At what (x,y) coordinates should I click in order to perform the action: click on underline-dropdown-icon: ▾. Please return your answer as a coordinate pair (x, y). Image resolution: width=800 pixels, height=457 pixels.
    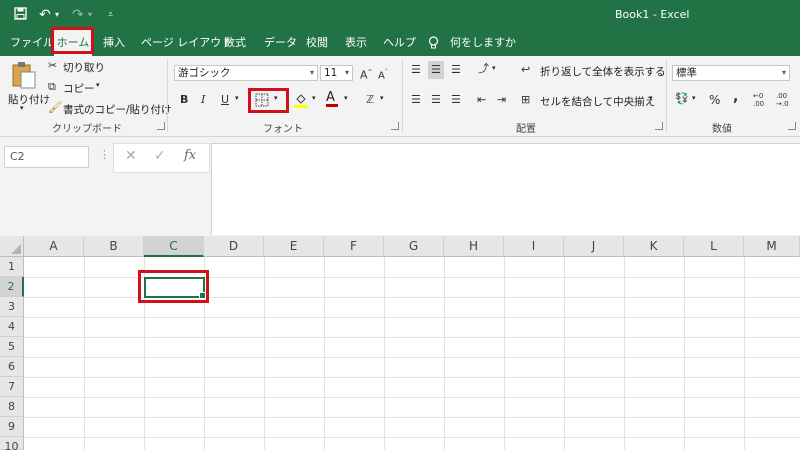
    Looking at the image, I should click on (237, 98).